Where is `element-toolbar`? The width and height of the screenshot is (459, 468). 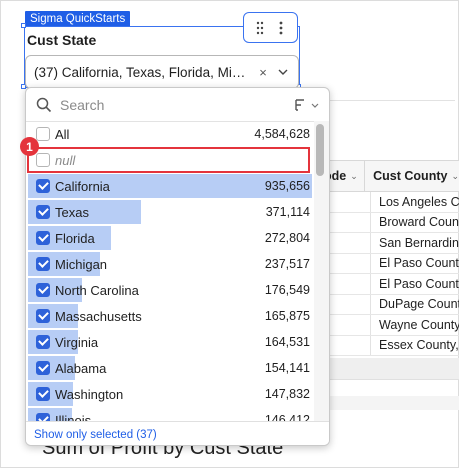
element-toolbar is located at coordinates (270, 27).